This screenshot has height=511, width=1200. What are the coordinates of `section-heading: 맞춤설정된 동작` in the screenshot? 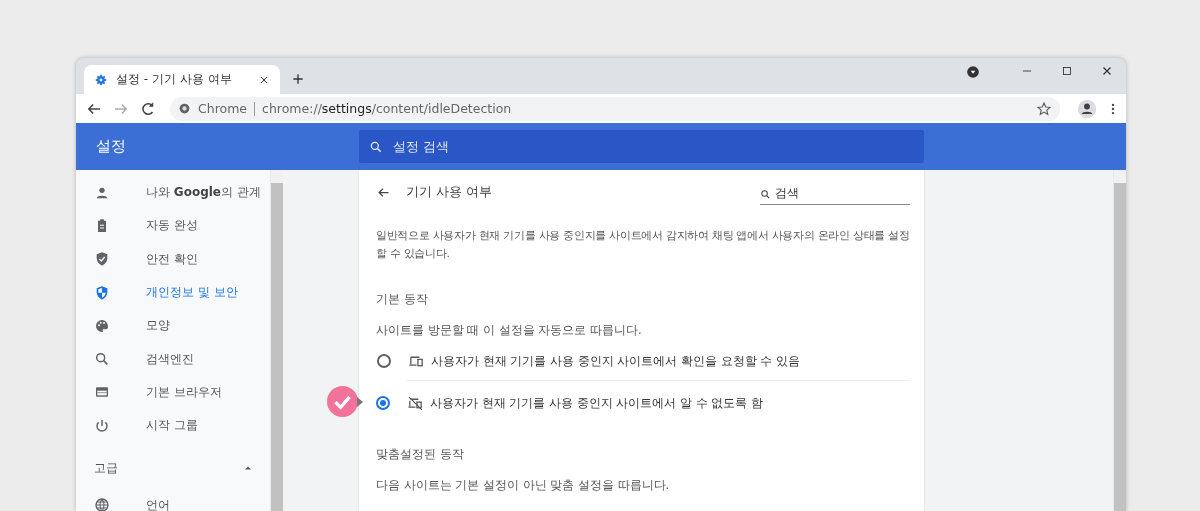 It's located at (420, 454).